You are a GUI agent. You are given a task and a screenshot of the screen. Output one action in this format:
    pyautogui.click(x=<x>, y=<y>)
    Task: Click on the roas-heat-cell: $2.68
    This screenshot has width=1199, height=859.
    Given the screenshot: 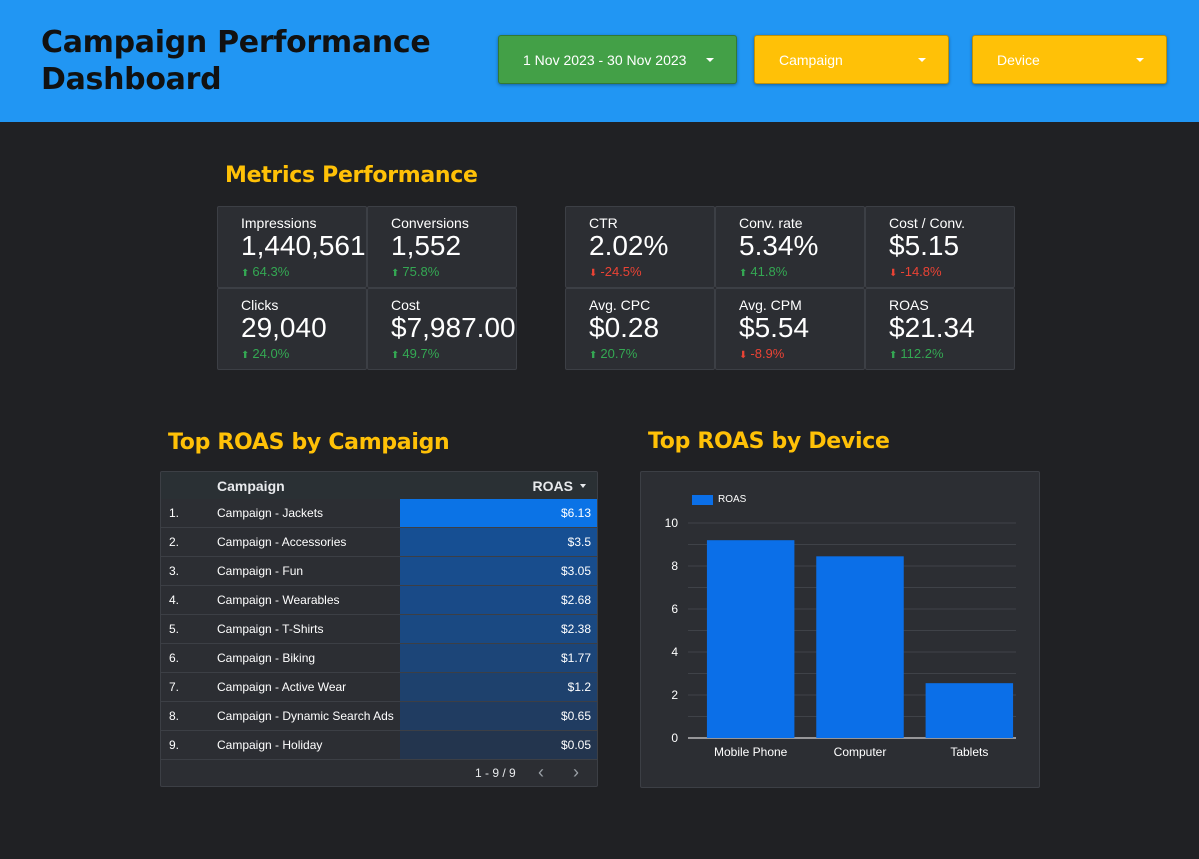 What is the action you would take?
    pyautogui.click(x=498, y=600)
    